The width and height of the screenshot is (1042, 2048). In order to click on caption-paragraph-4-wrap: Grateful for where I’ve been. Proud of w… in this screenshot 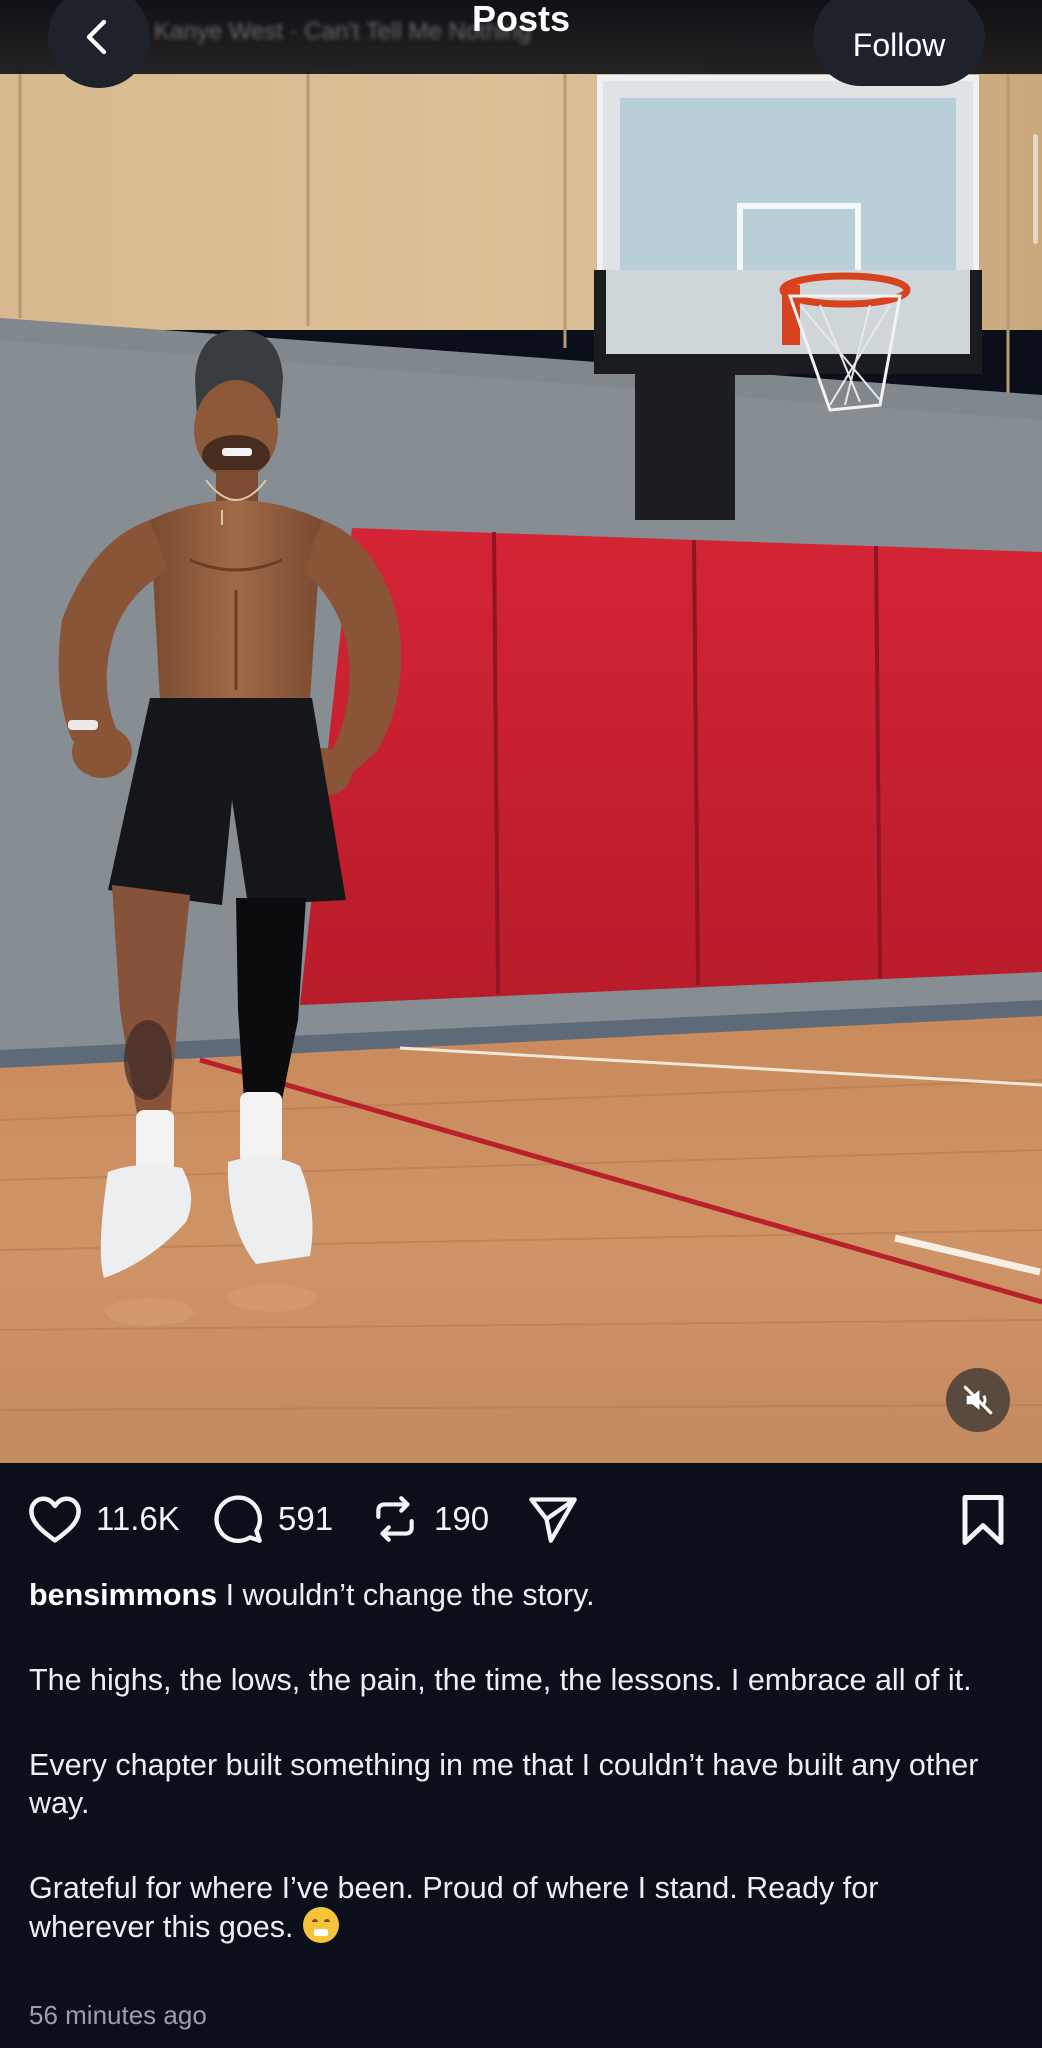, I will do `click(519, 1907)`.